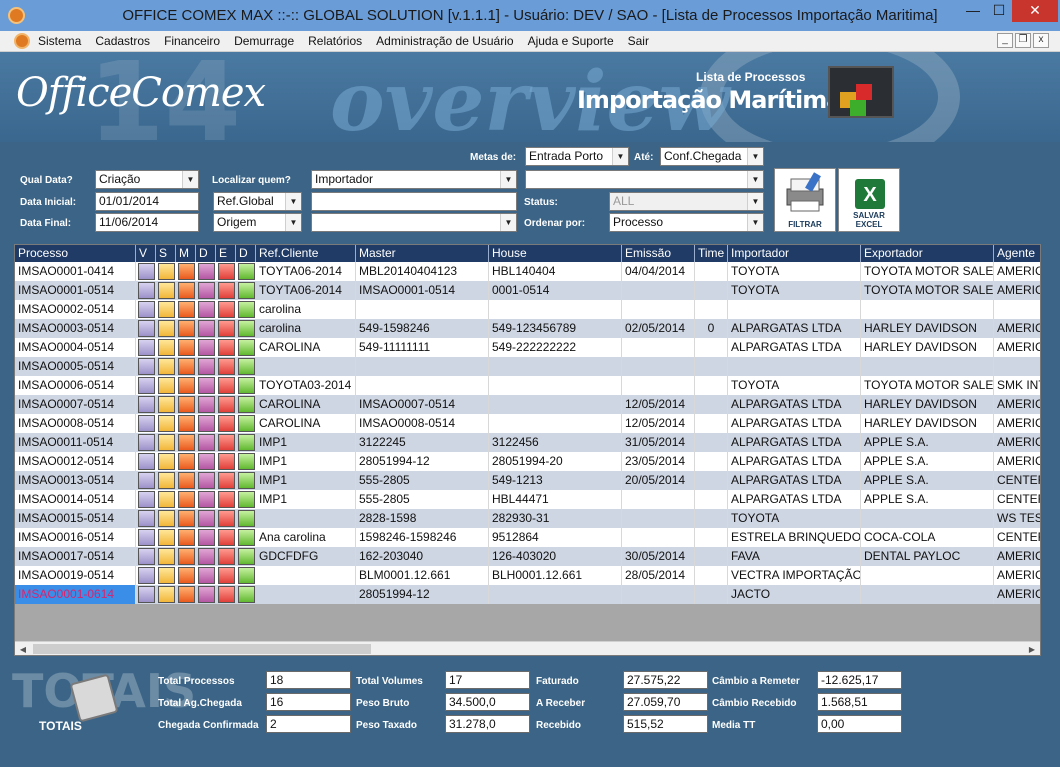  Describe the element at coordinates (264, 41) in the screenshot. I see `menu-demurrage: Demurrage` at that location.